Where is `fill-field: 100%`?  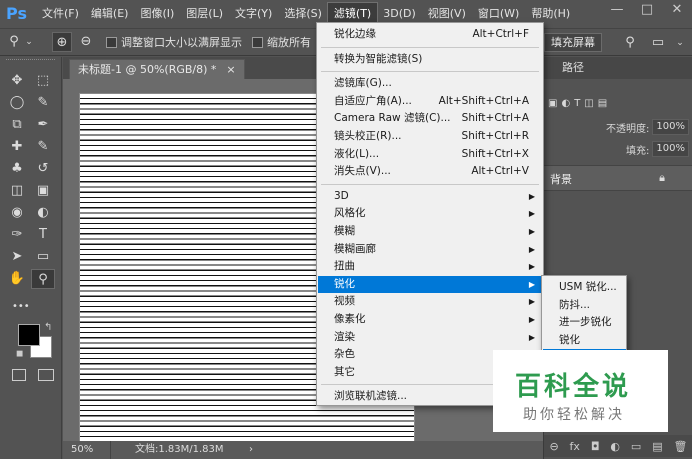 fill-field: 100% is located at coordinates (670, 149).